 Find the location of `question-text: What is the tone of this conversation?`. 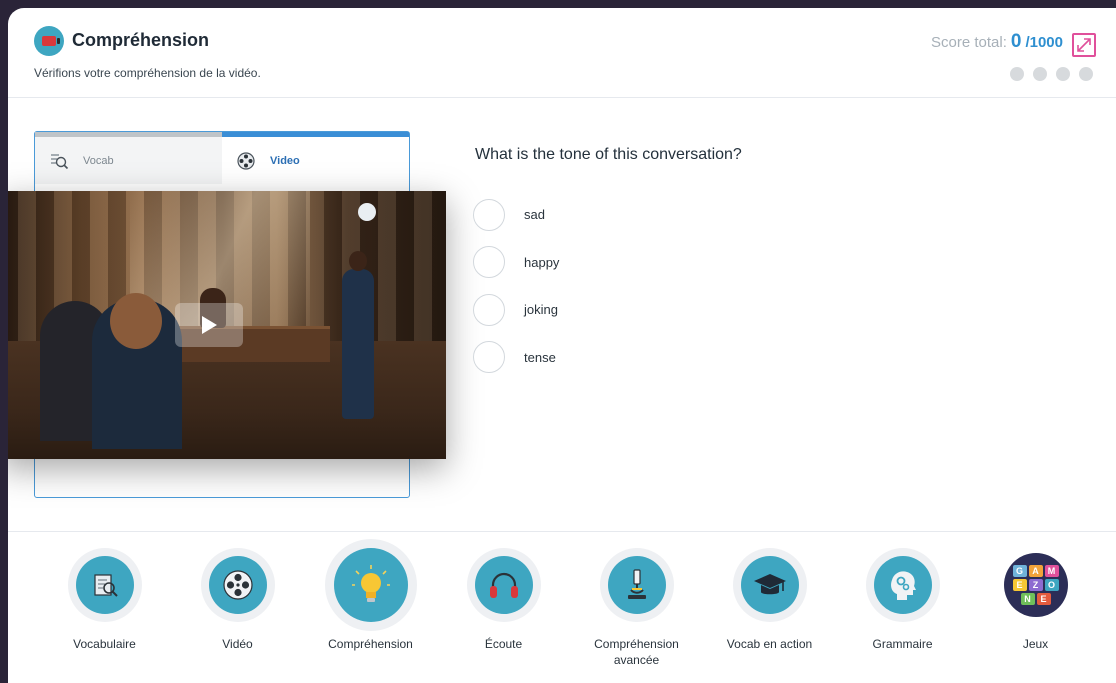

question-text: What is the tone of this conversation? is located at coordinates (608, 154).